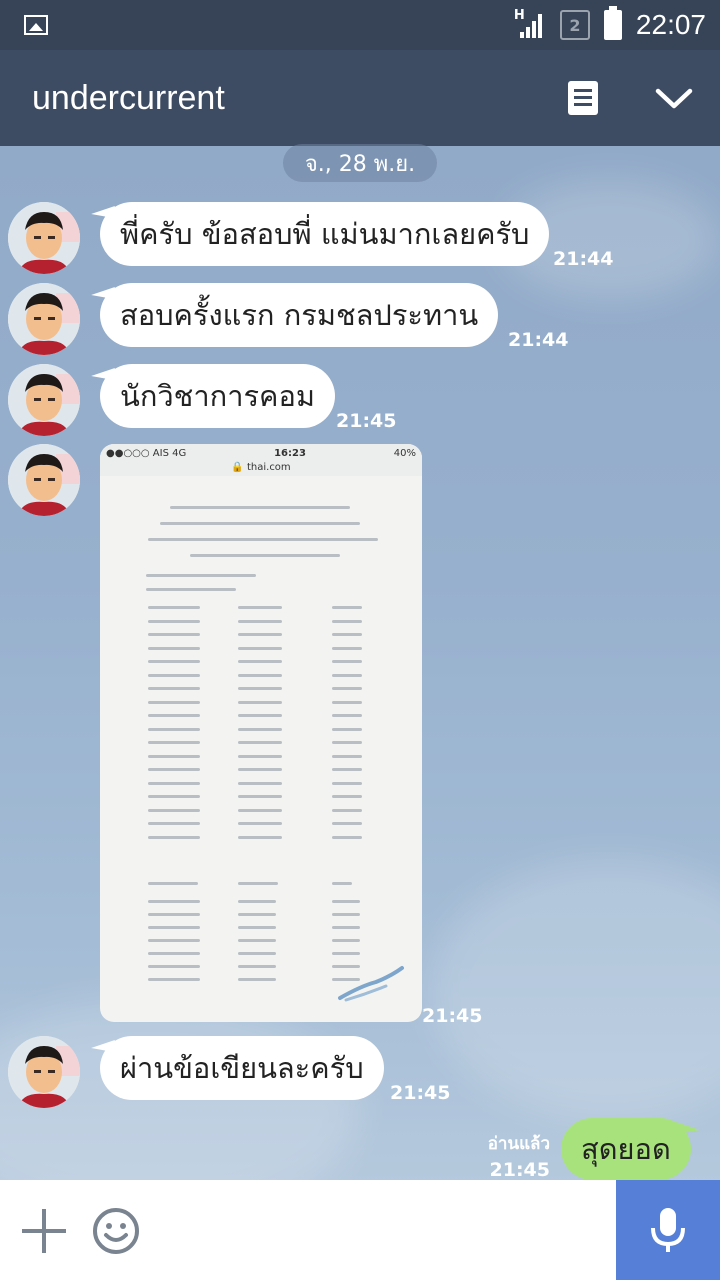  What do you see at coordinates (360, 25) in the screenshot?
I see `status-bar: H 2 22:07` at bounding box center [360, 25].